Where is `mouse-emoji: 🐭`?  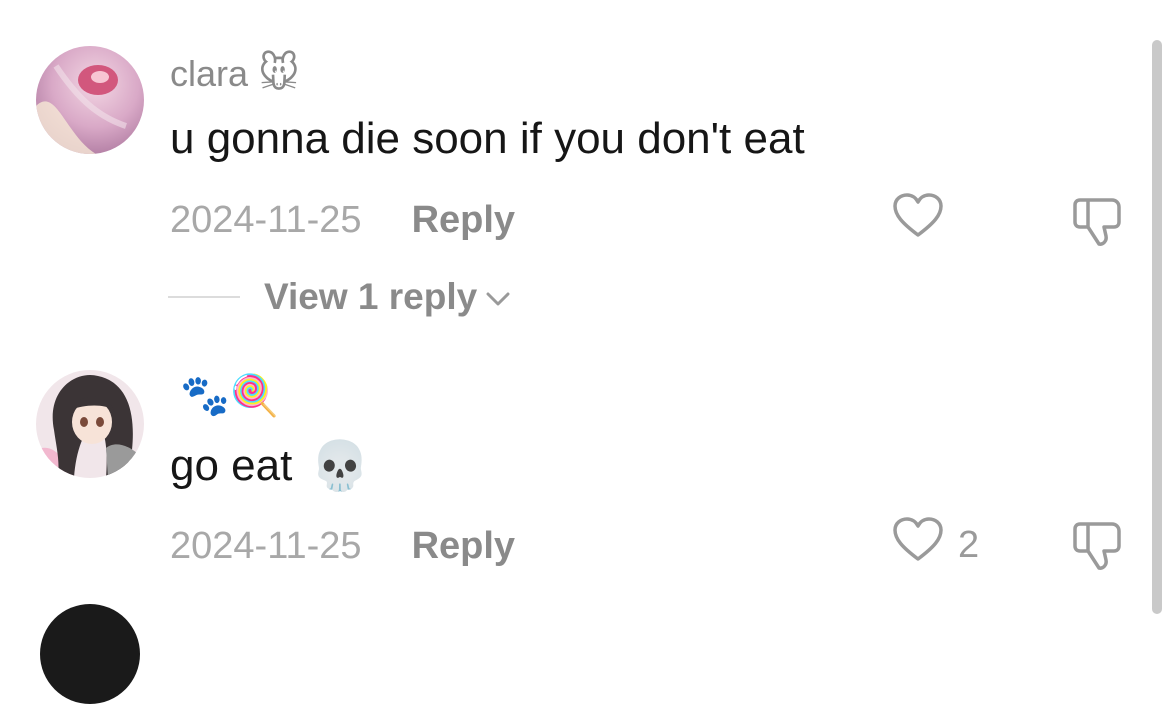
mouse-emoji: 🐭 is located at coordinates (279, 74).